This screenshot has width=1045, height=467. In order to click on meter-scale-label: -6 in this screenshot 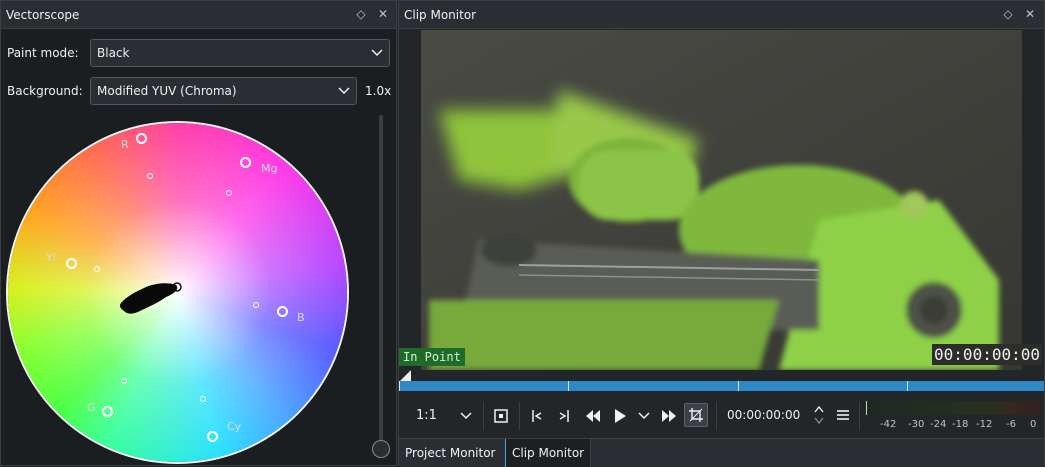, I will do `click(1011, 424)`.